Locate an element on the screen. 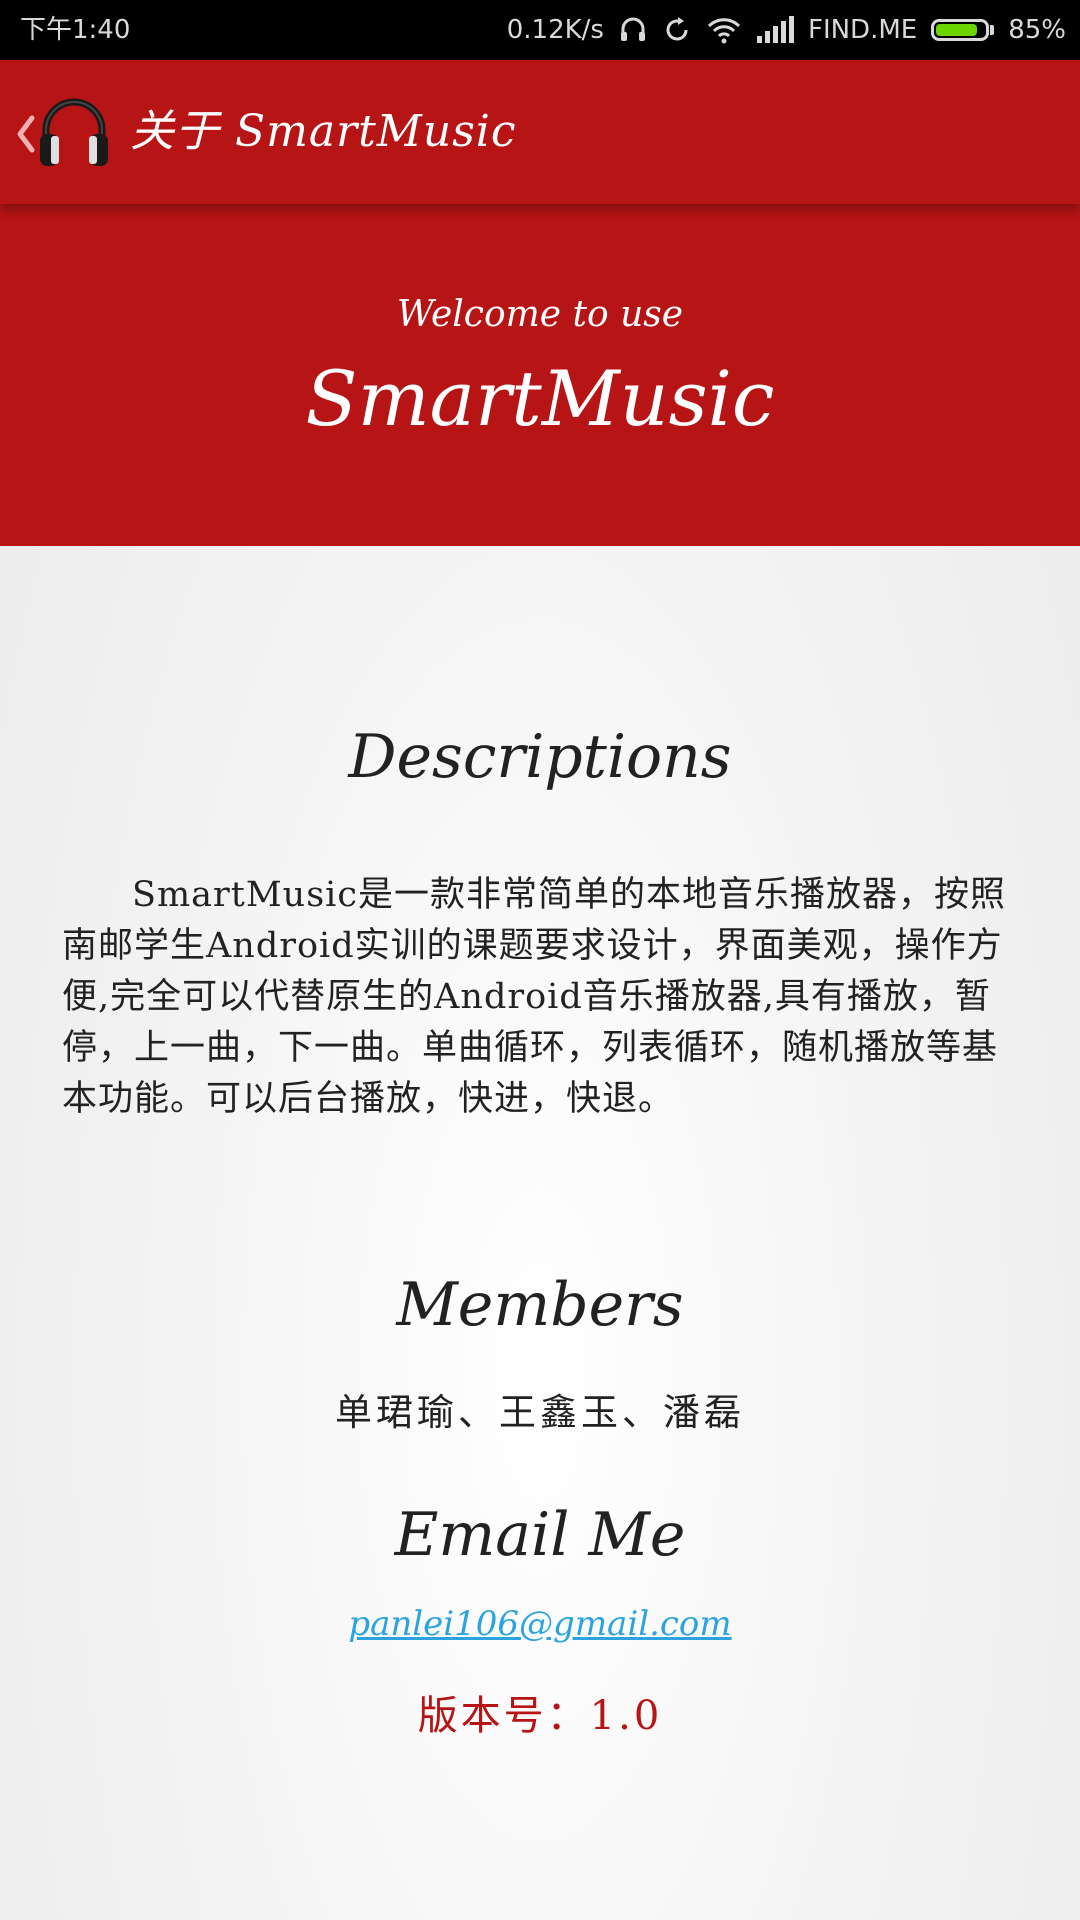 This screenshot has height=1920, width=1080. wifi-icon is located at coordinates (724, 30).